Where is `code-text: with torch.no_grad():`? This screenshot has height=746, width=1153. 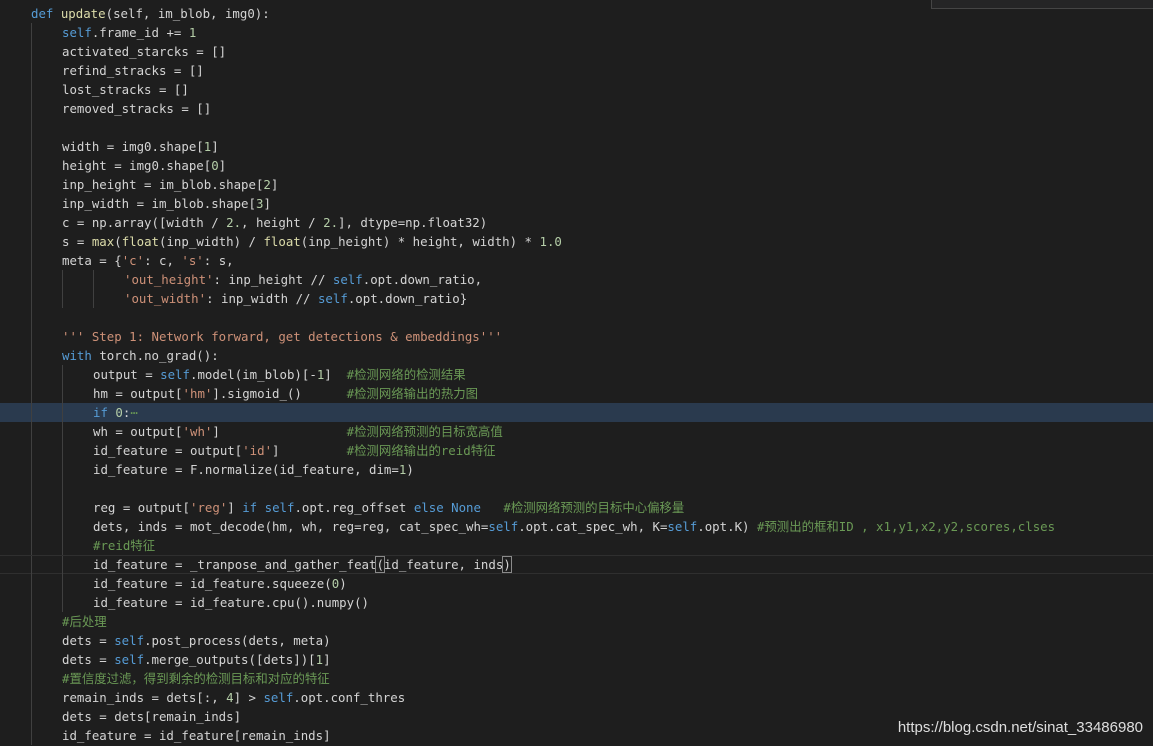
code-text: with torch.no_grad(): is located at coordinates (140, 355).